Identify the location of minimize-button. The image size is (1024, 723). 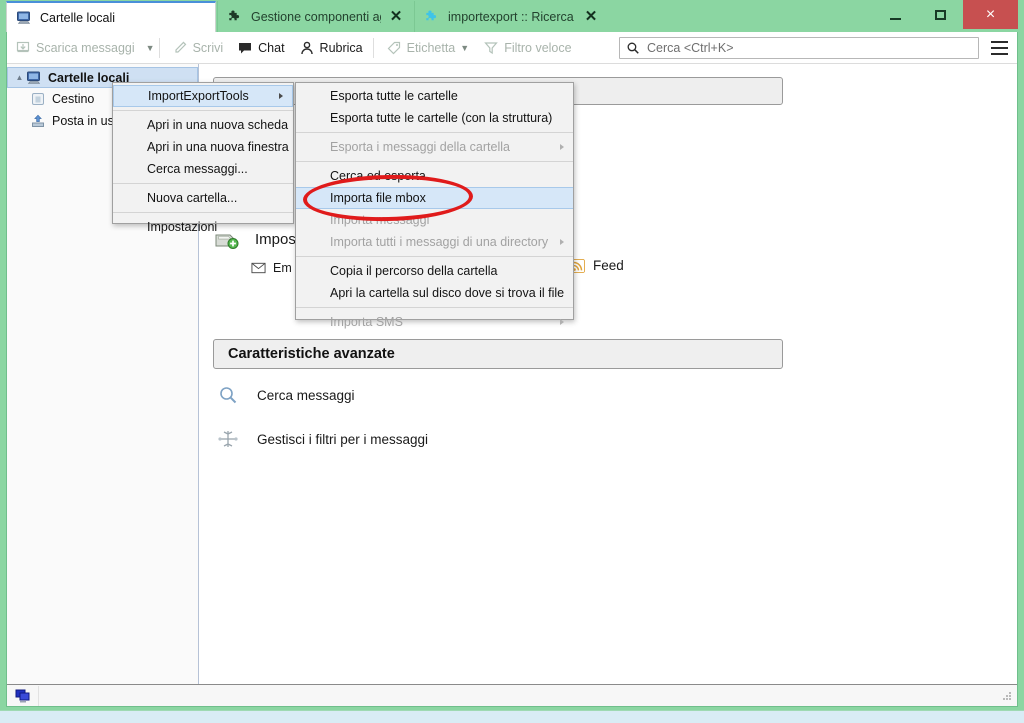
(895, 14).